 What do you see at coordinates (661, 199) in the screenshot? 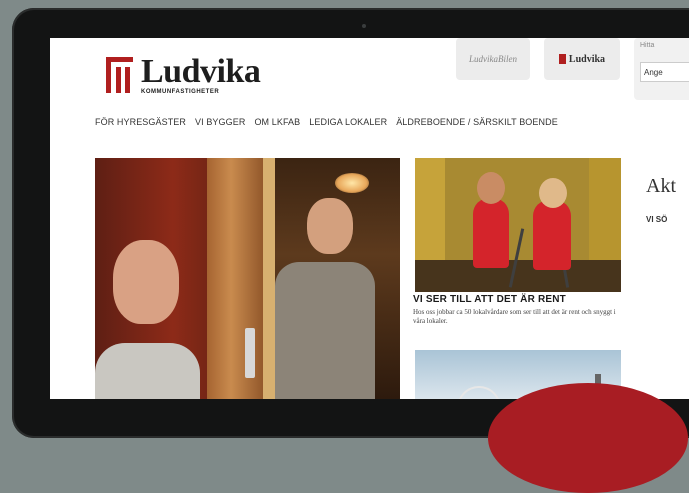
I see `sidebar-column: Akt VI SÖ` at bounding box center [661, 199].